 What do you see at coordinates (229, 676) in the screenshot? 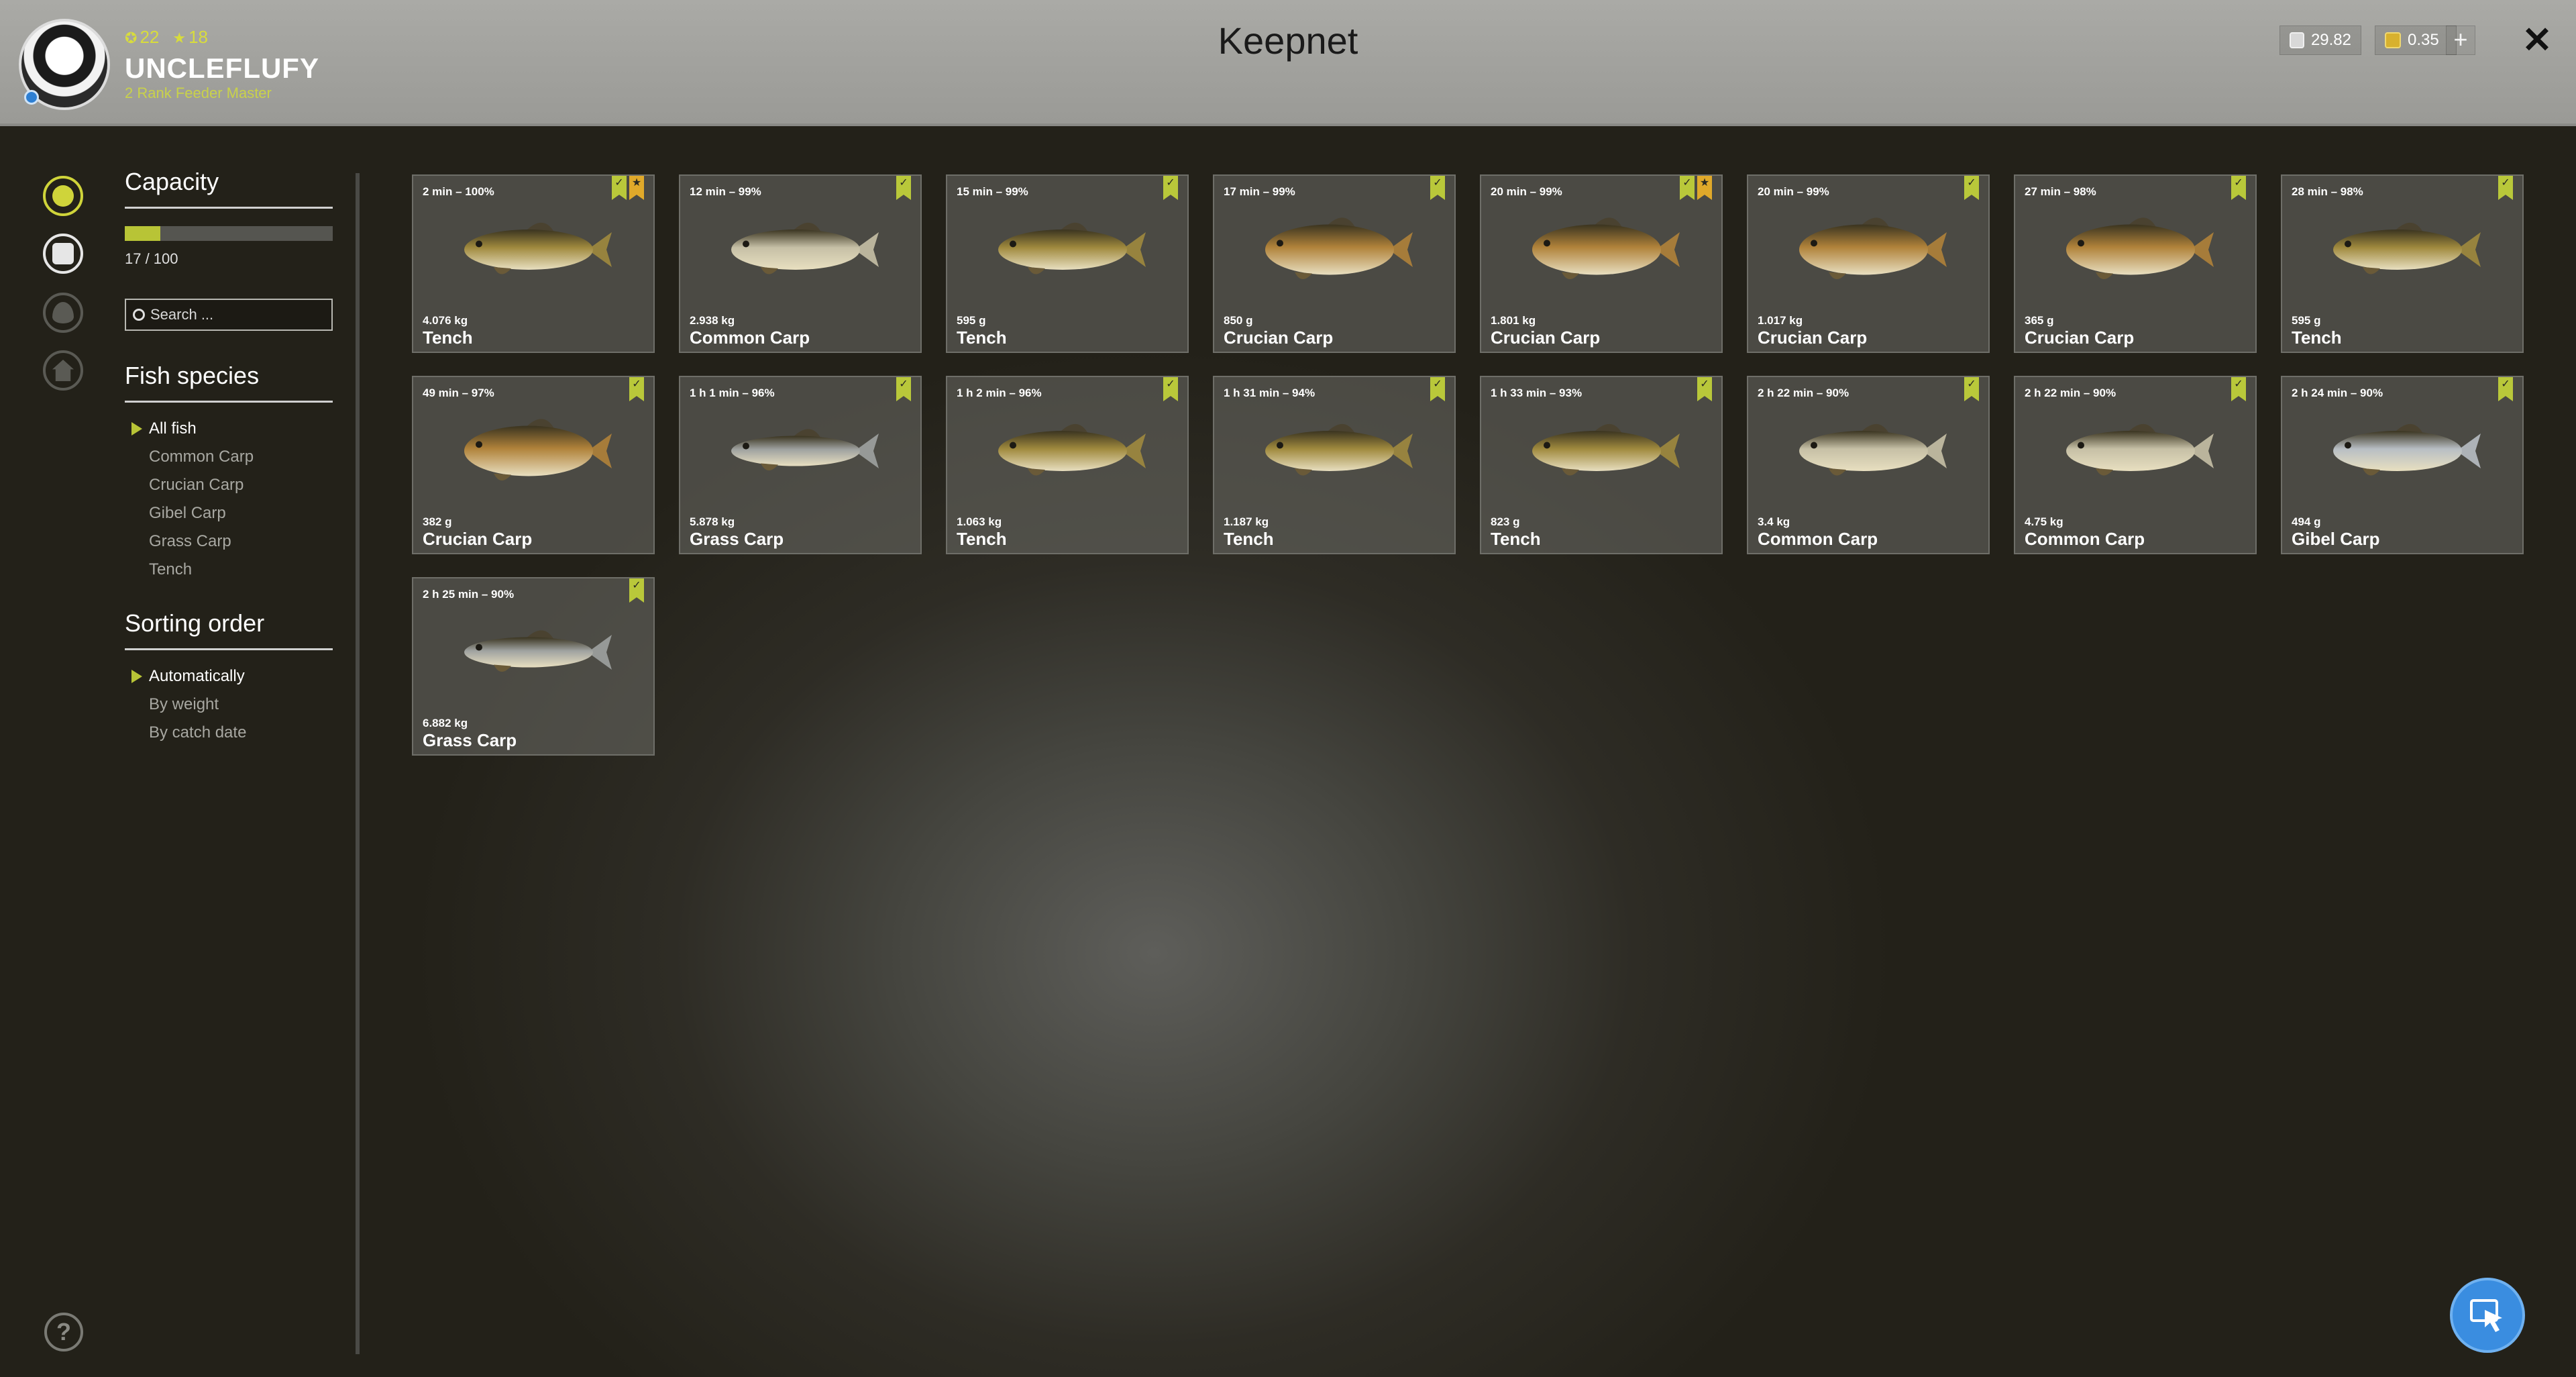
I see `sorting-option: Automatically` at bounding box center [229, 676].